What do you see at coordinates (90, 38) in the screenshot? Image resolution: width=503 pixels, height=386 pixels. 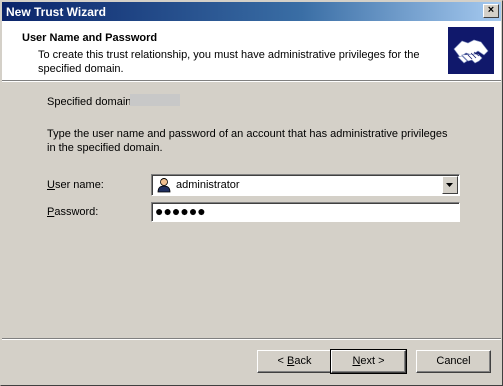 I see `page-title: User Name and Password` at bounding box center [90, 38].